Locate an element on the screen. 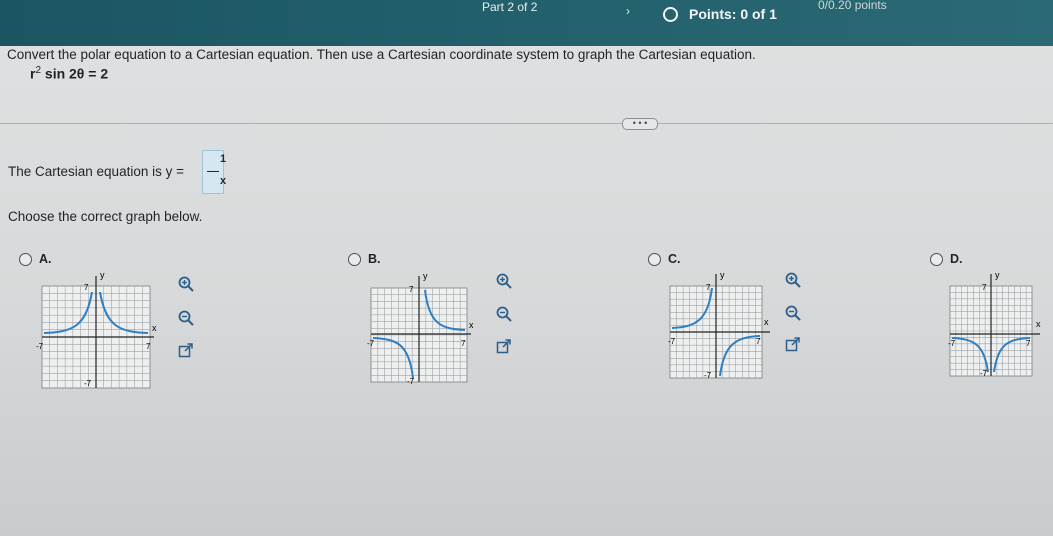 This screenshot has height=536, width=1053. fraction-bar is located at coordinates (213, 171).